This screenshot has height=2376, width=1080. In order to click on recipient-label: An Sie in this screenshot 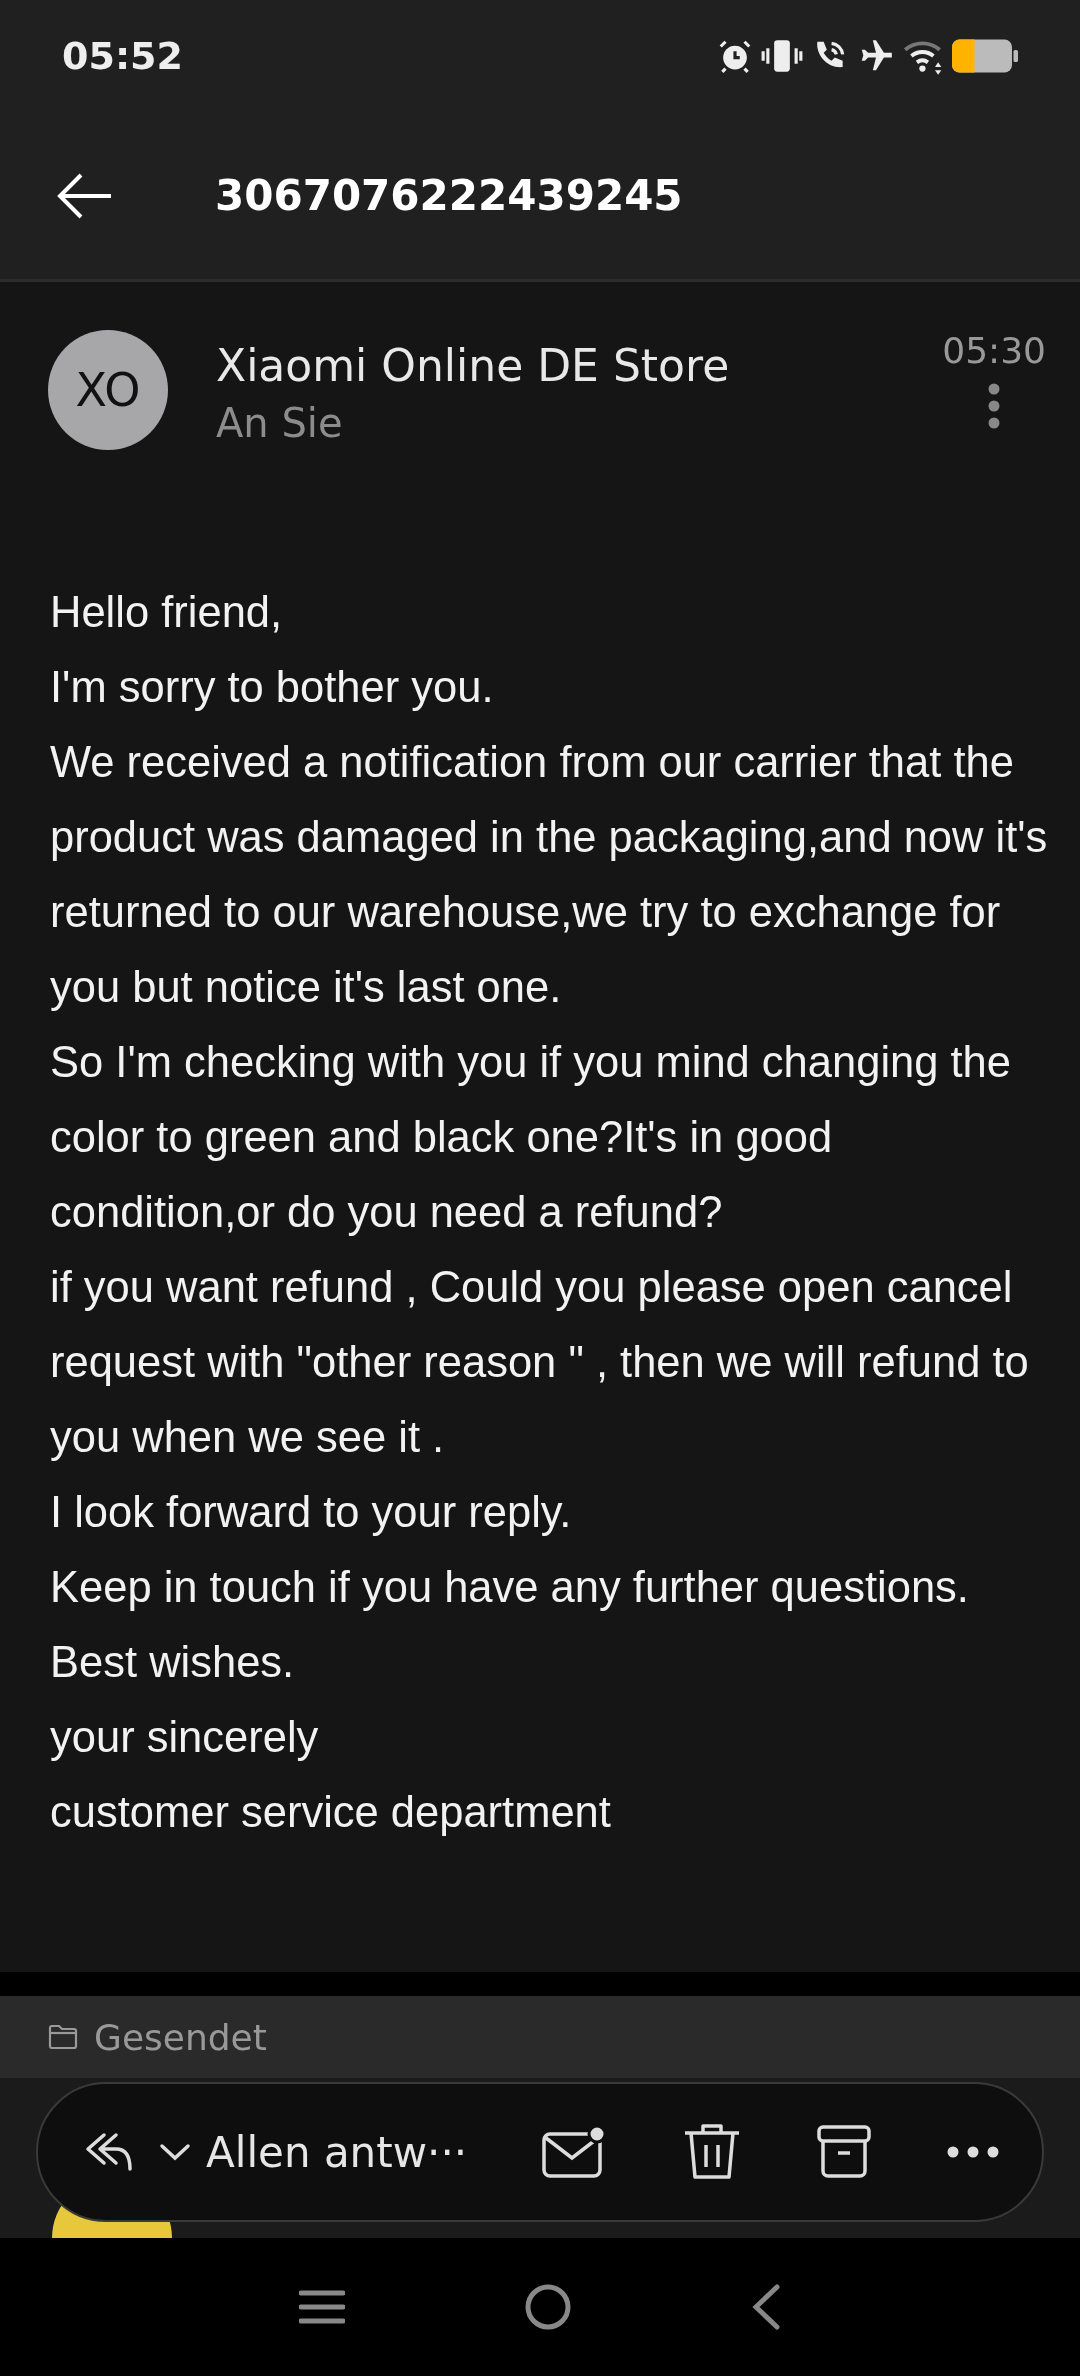, I will do `click(280, 423)`.